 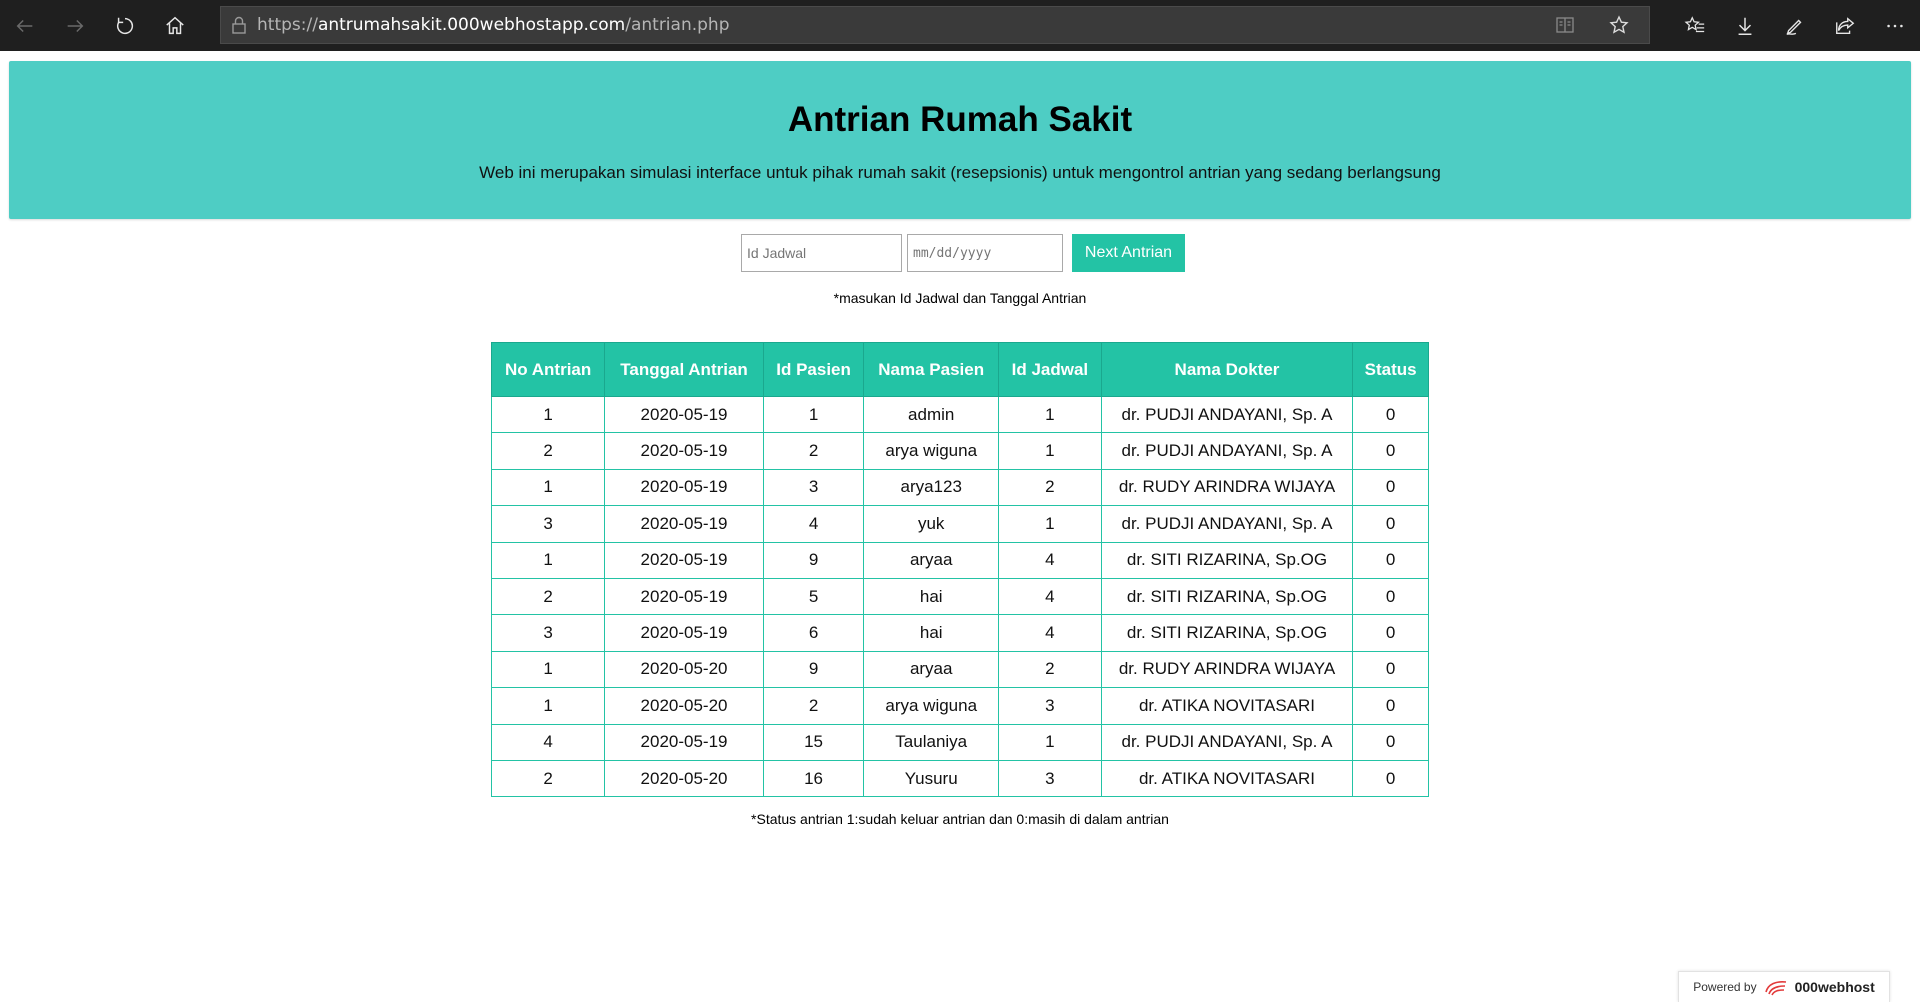 I want to click on back-button, so click(x=25, y=25).